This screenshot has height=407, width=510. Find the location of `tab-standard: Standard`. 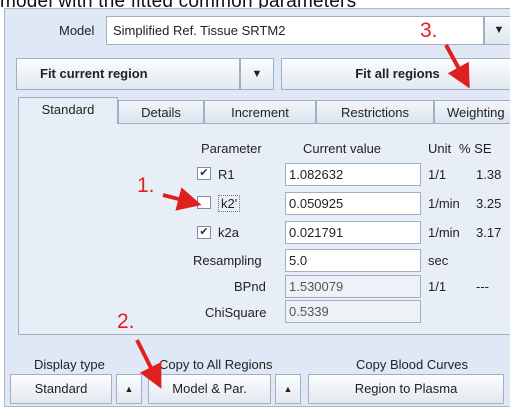

tab-standard: Standard is located at coordinates (68, 110).